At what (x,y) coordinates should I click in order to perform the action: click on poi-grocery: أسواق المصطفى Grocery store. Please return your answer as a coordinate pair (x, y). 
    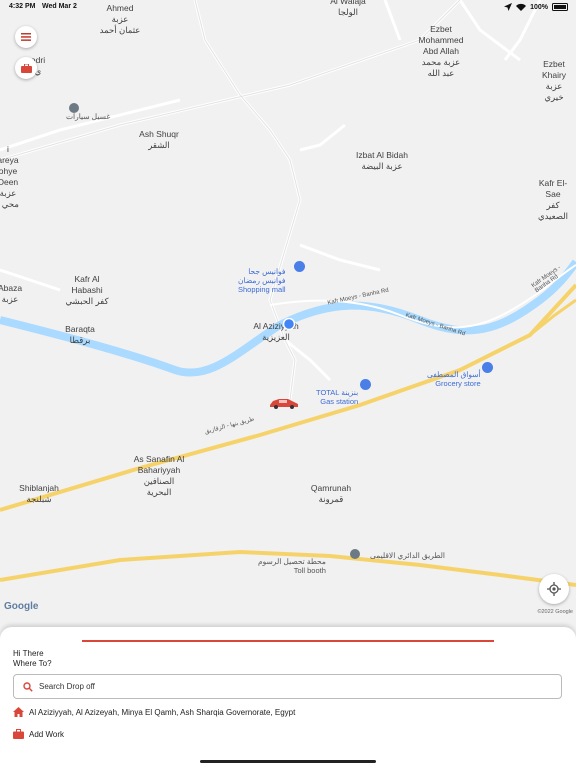
    Looking at the image, I should click on (454, 374).